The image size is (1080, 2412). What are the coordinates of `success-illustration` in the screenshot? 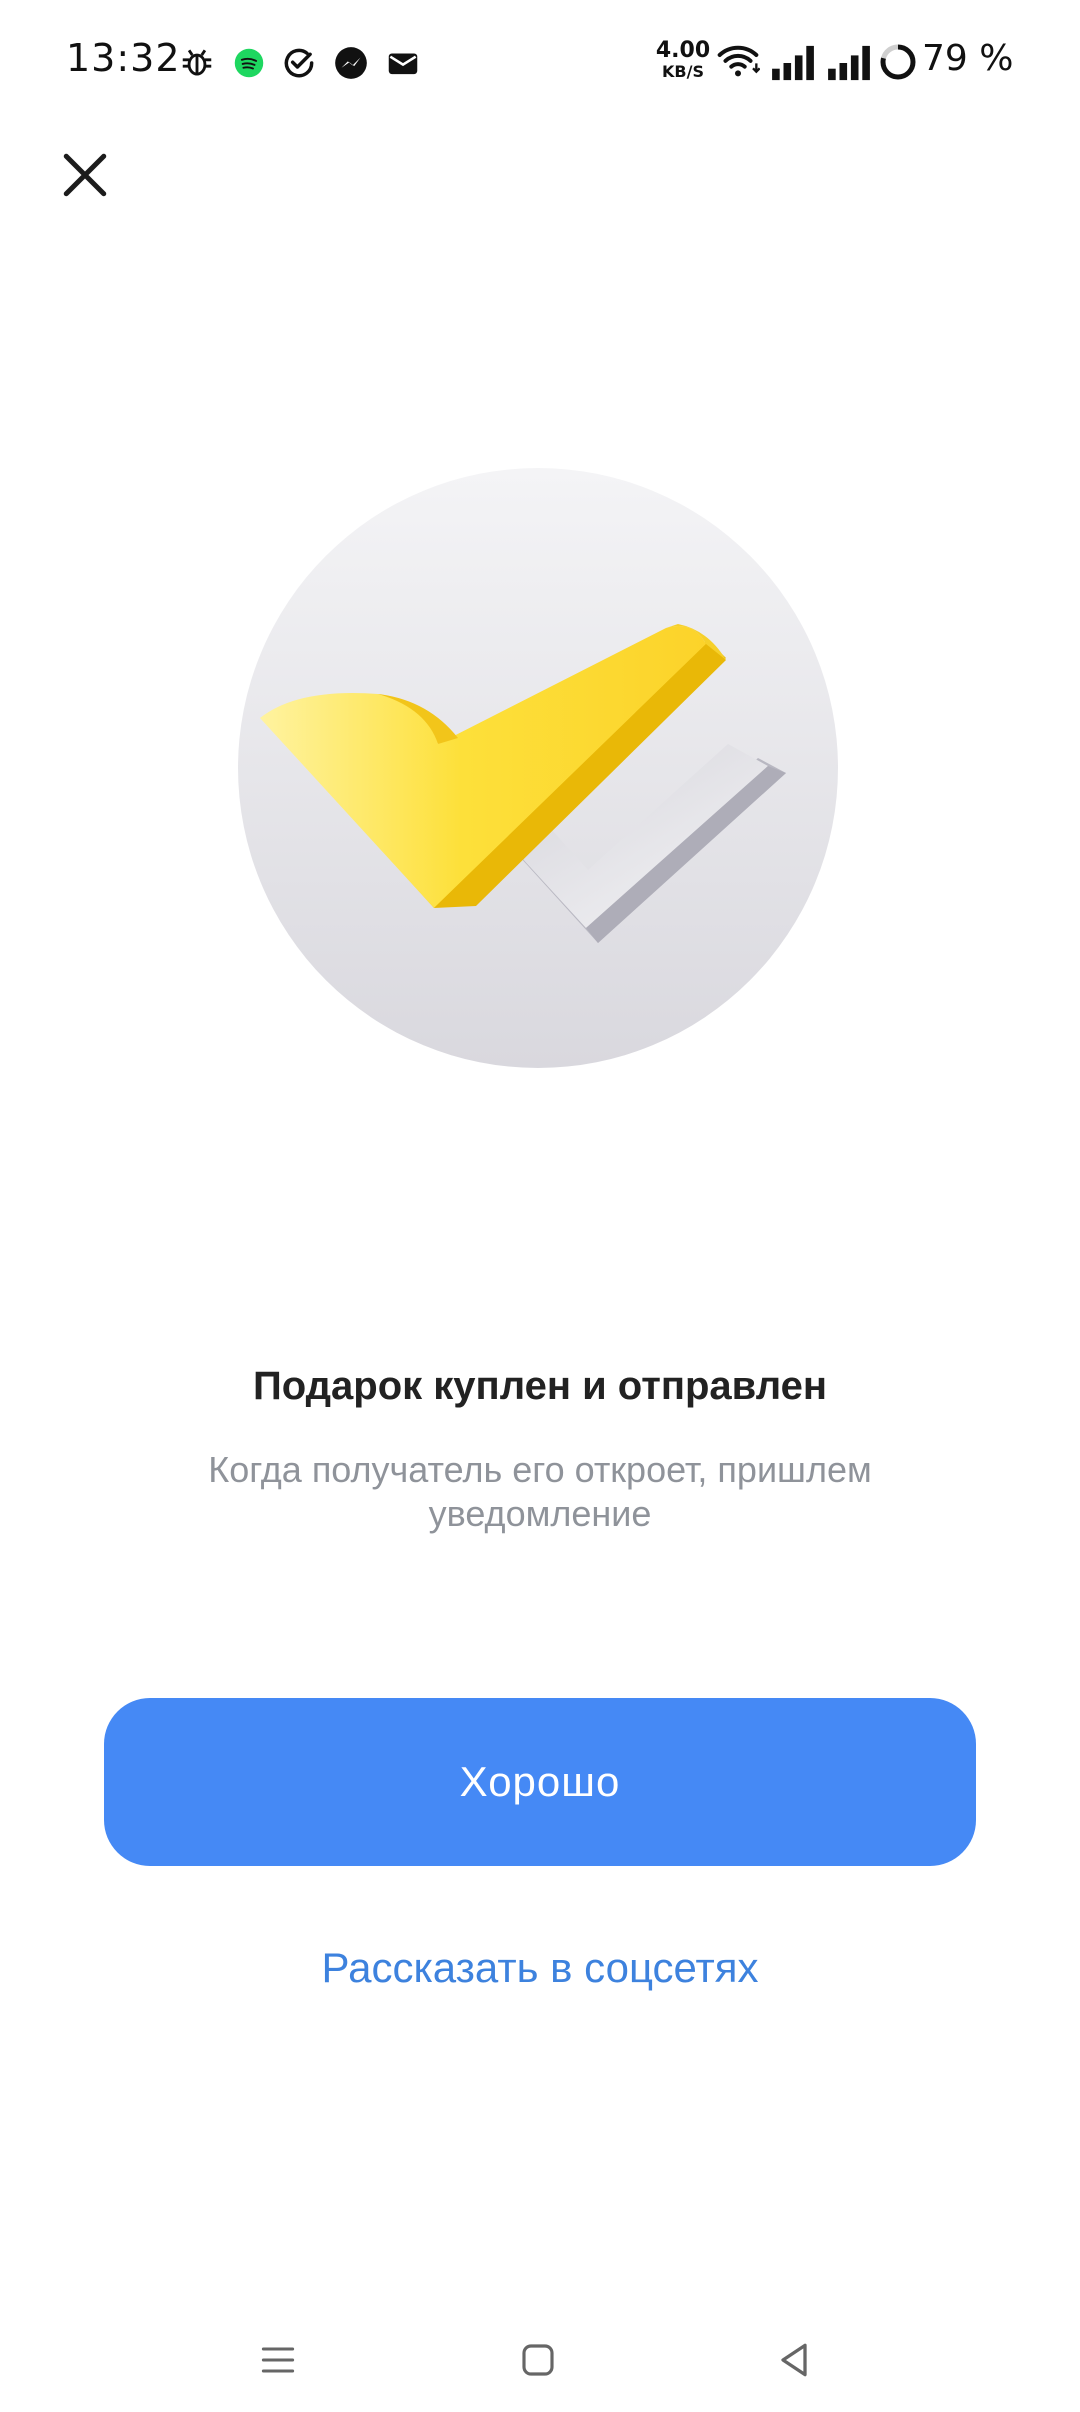 It's located at (538, 768).